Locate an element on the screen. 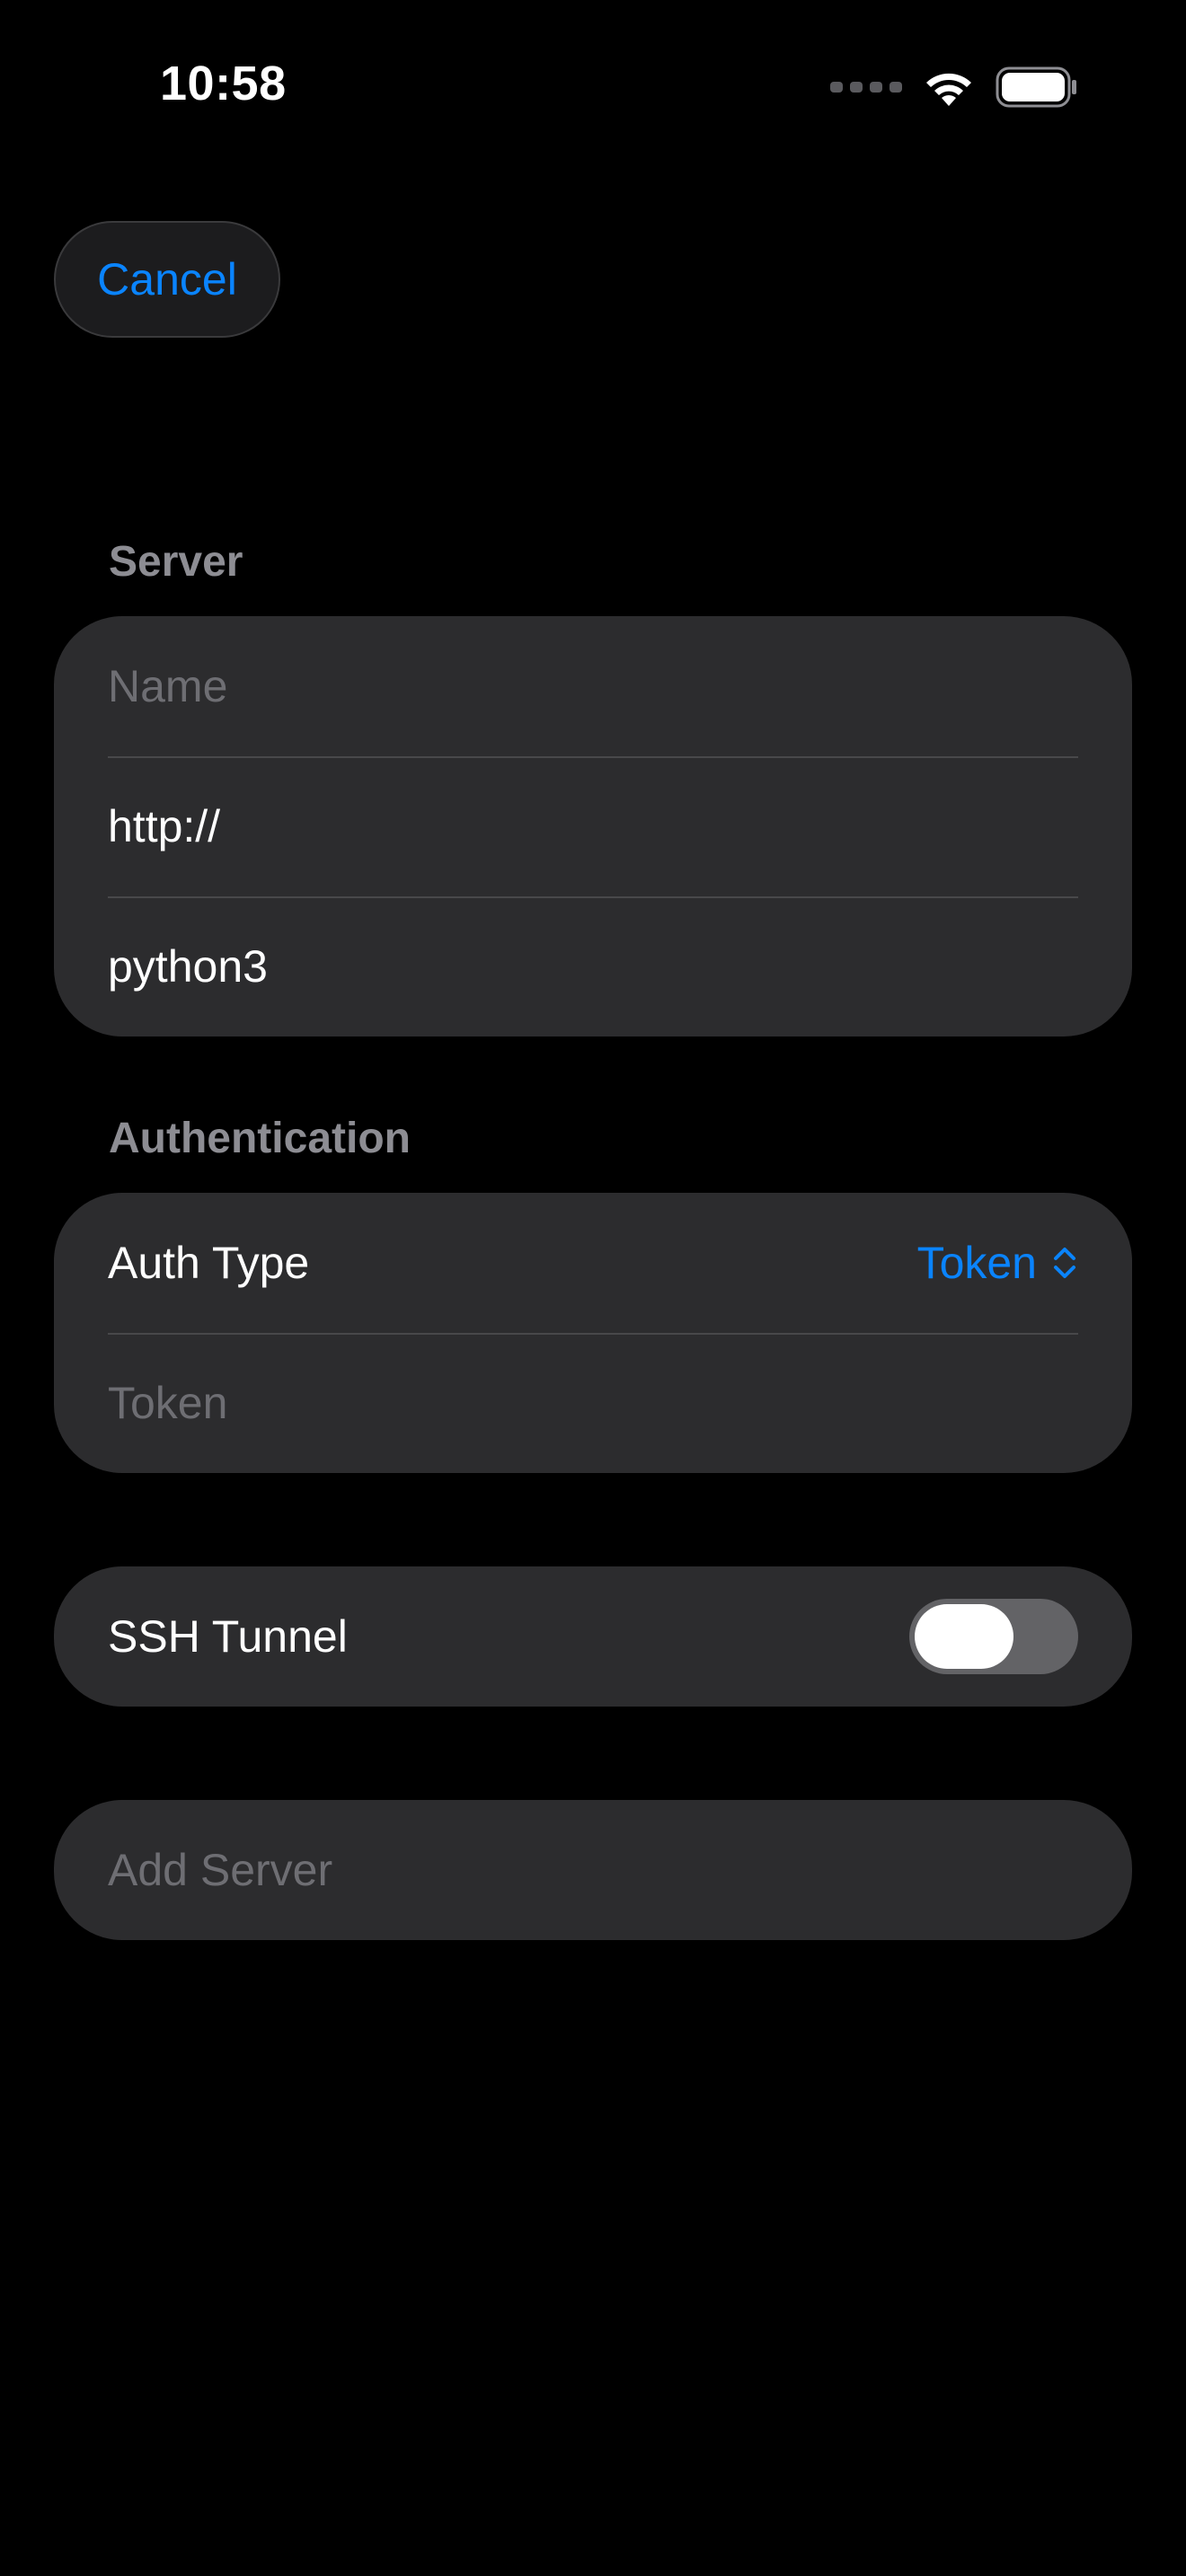 The image size is (1186, 2576). status-icons is located at coordinates (954, 87).